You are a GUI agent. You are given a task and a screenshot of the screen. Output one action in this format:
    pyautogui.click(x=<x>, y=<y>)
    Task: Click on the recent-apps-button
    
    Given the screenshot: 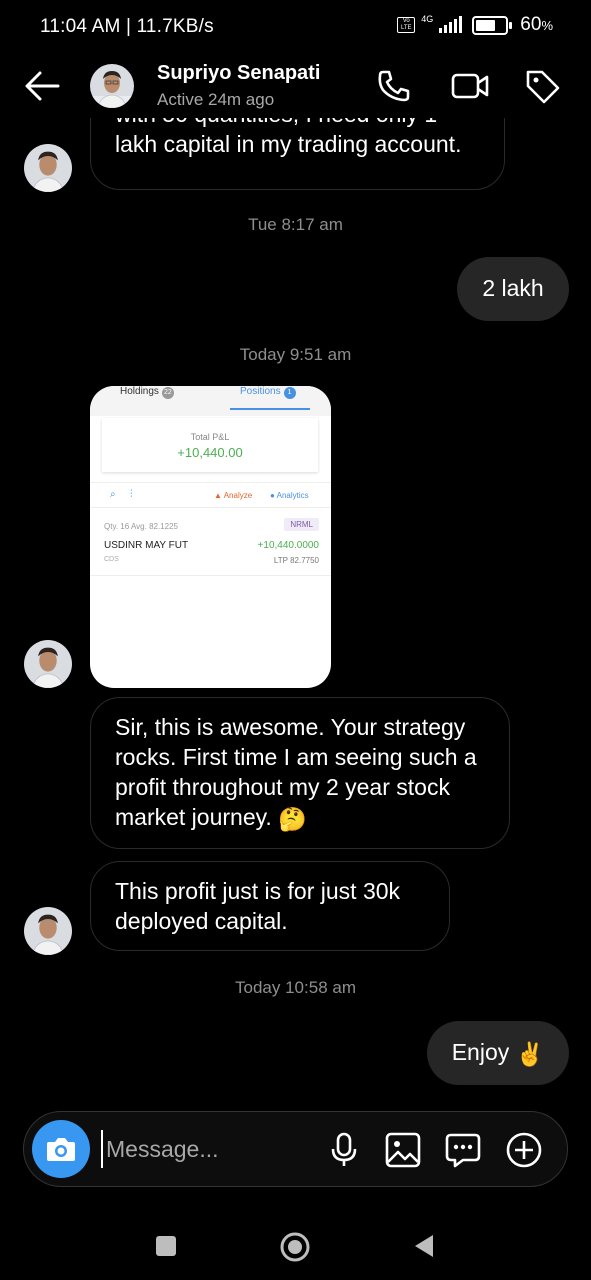 What is the action you would take?
    pyautogui.click(x=166, y=1246)
    